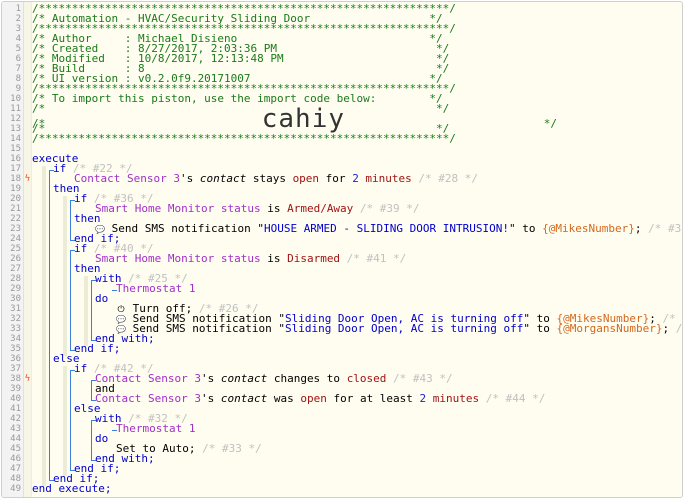  Describe the element at coordinates (15, 469) in the screenshot. I see `line-number: 47` at that location.